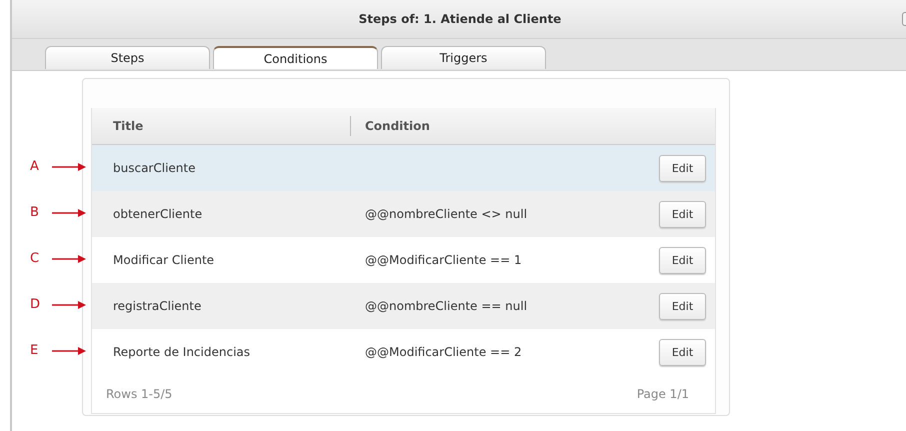 This screenshot has width=906, height=431. Describe the element at coordinates (221, 126) in the screenshot. I see `column-header: Title` at that location.